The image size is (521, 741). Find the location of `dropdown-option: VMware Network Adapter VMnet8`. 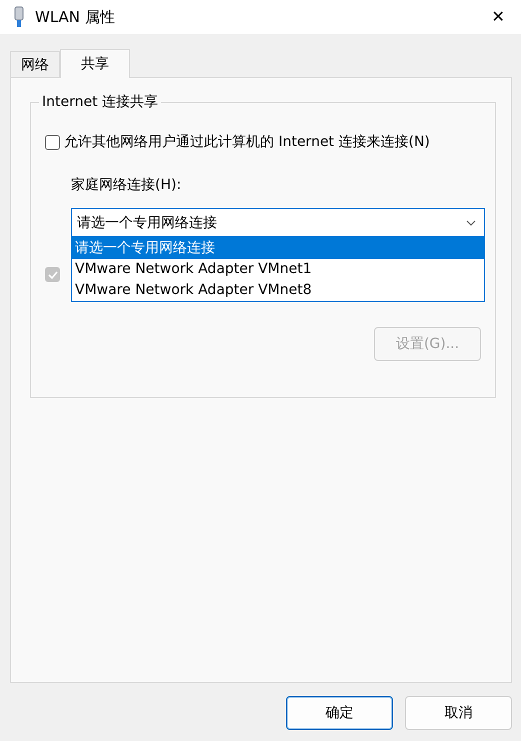

dropdown-option: VMware Network Adapter VMnet8 is located at coordinates (278, 290).